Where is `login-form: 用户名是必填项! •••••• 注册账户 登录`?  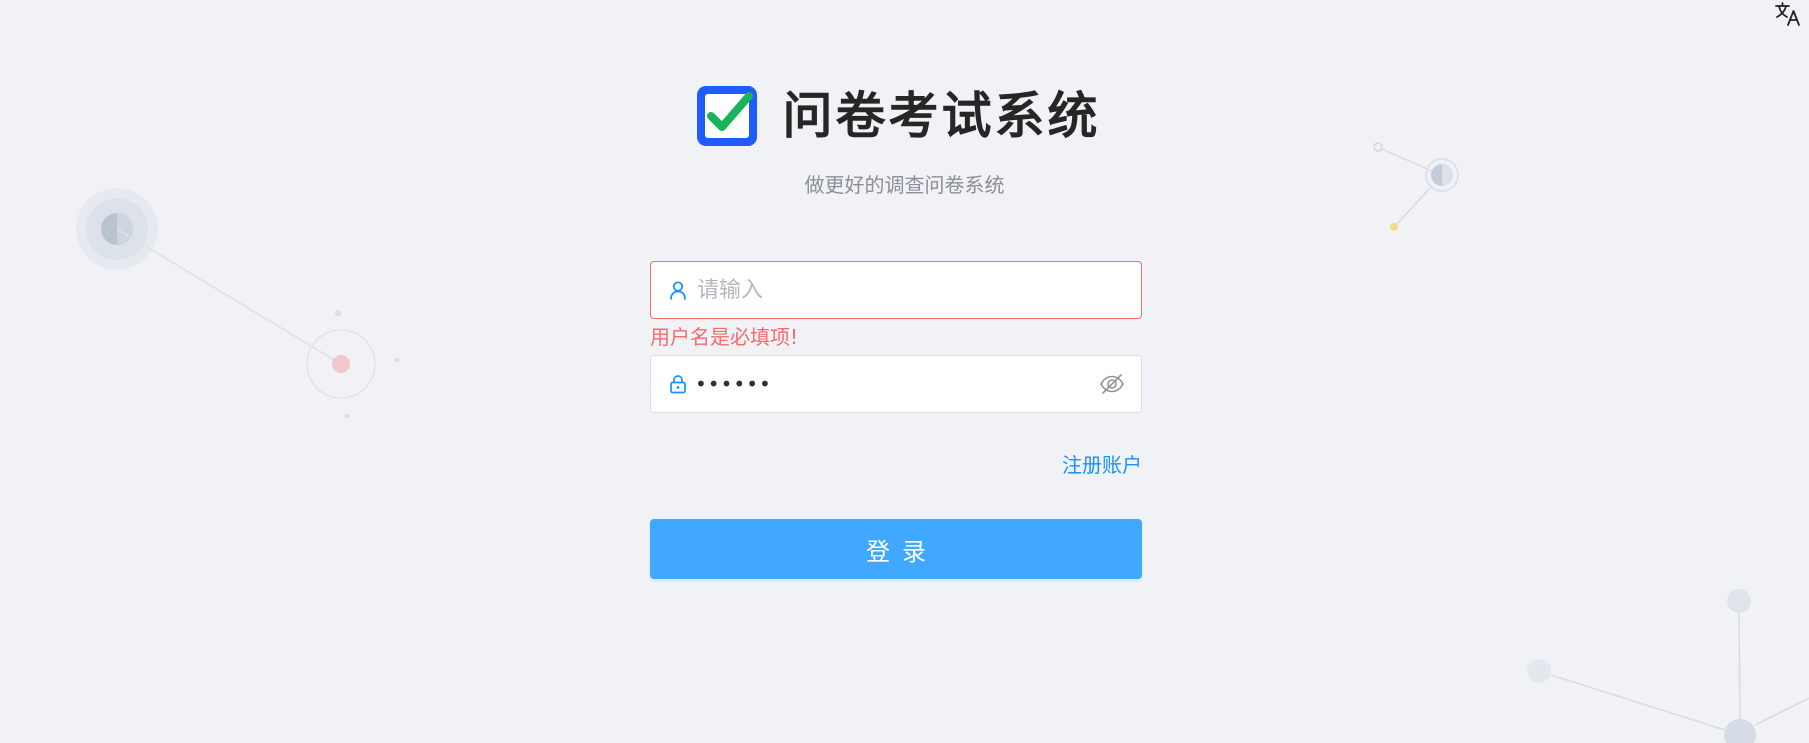
login-form: 用户名是必填项! •••••• 注册账户 登录 is located at coordinates (896, 420).